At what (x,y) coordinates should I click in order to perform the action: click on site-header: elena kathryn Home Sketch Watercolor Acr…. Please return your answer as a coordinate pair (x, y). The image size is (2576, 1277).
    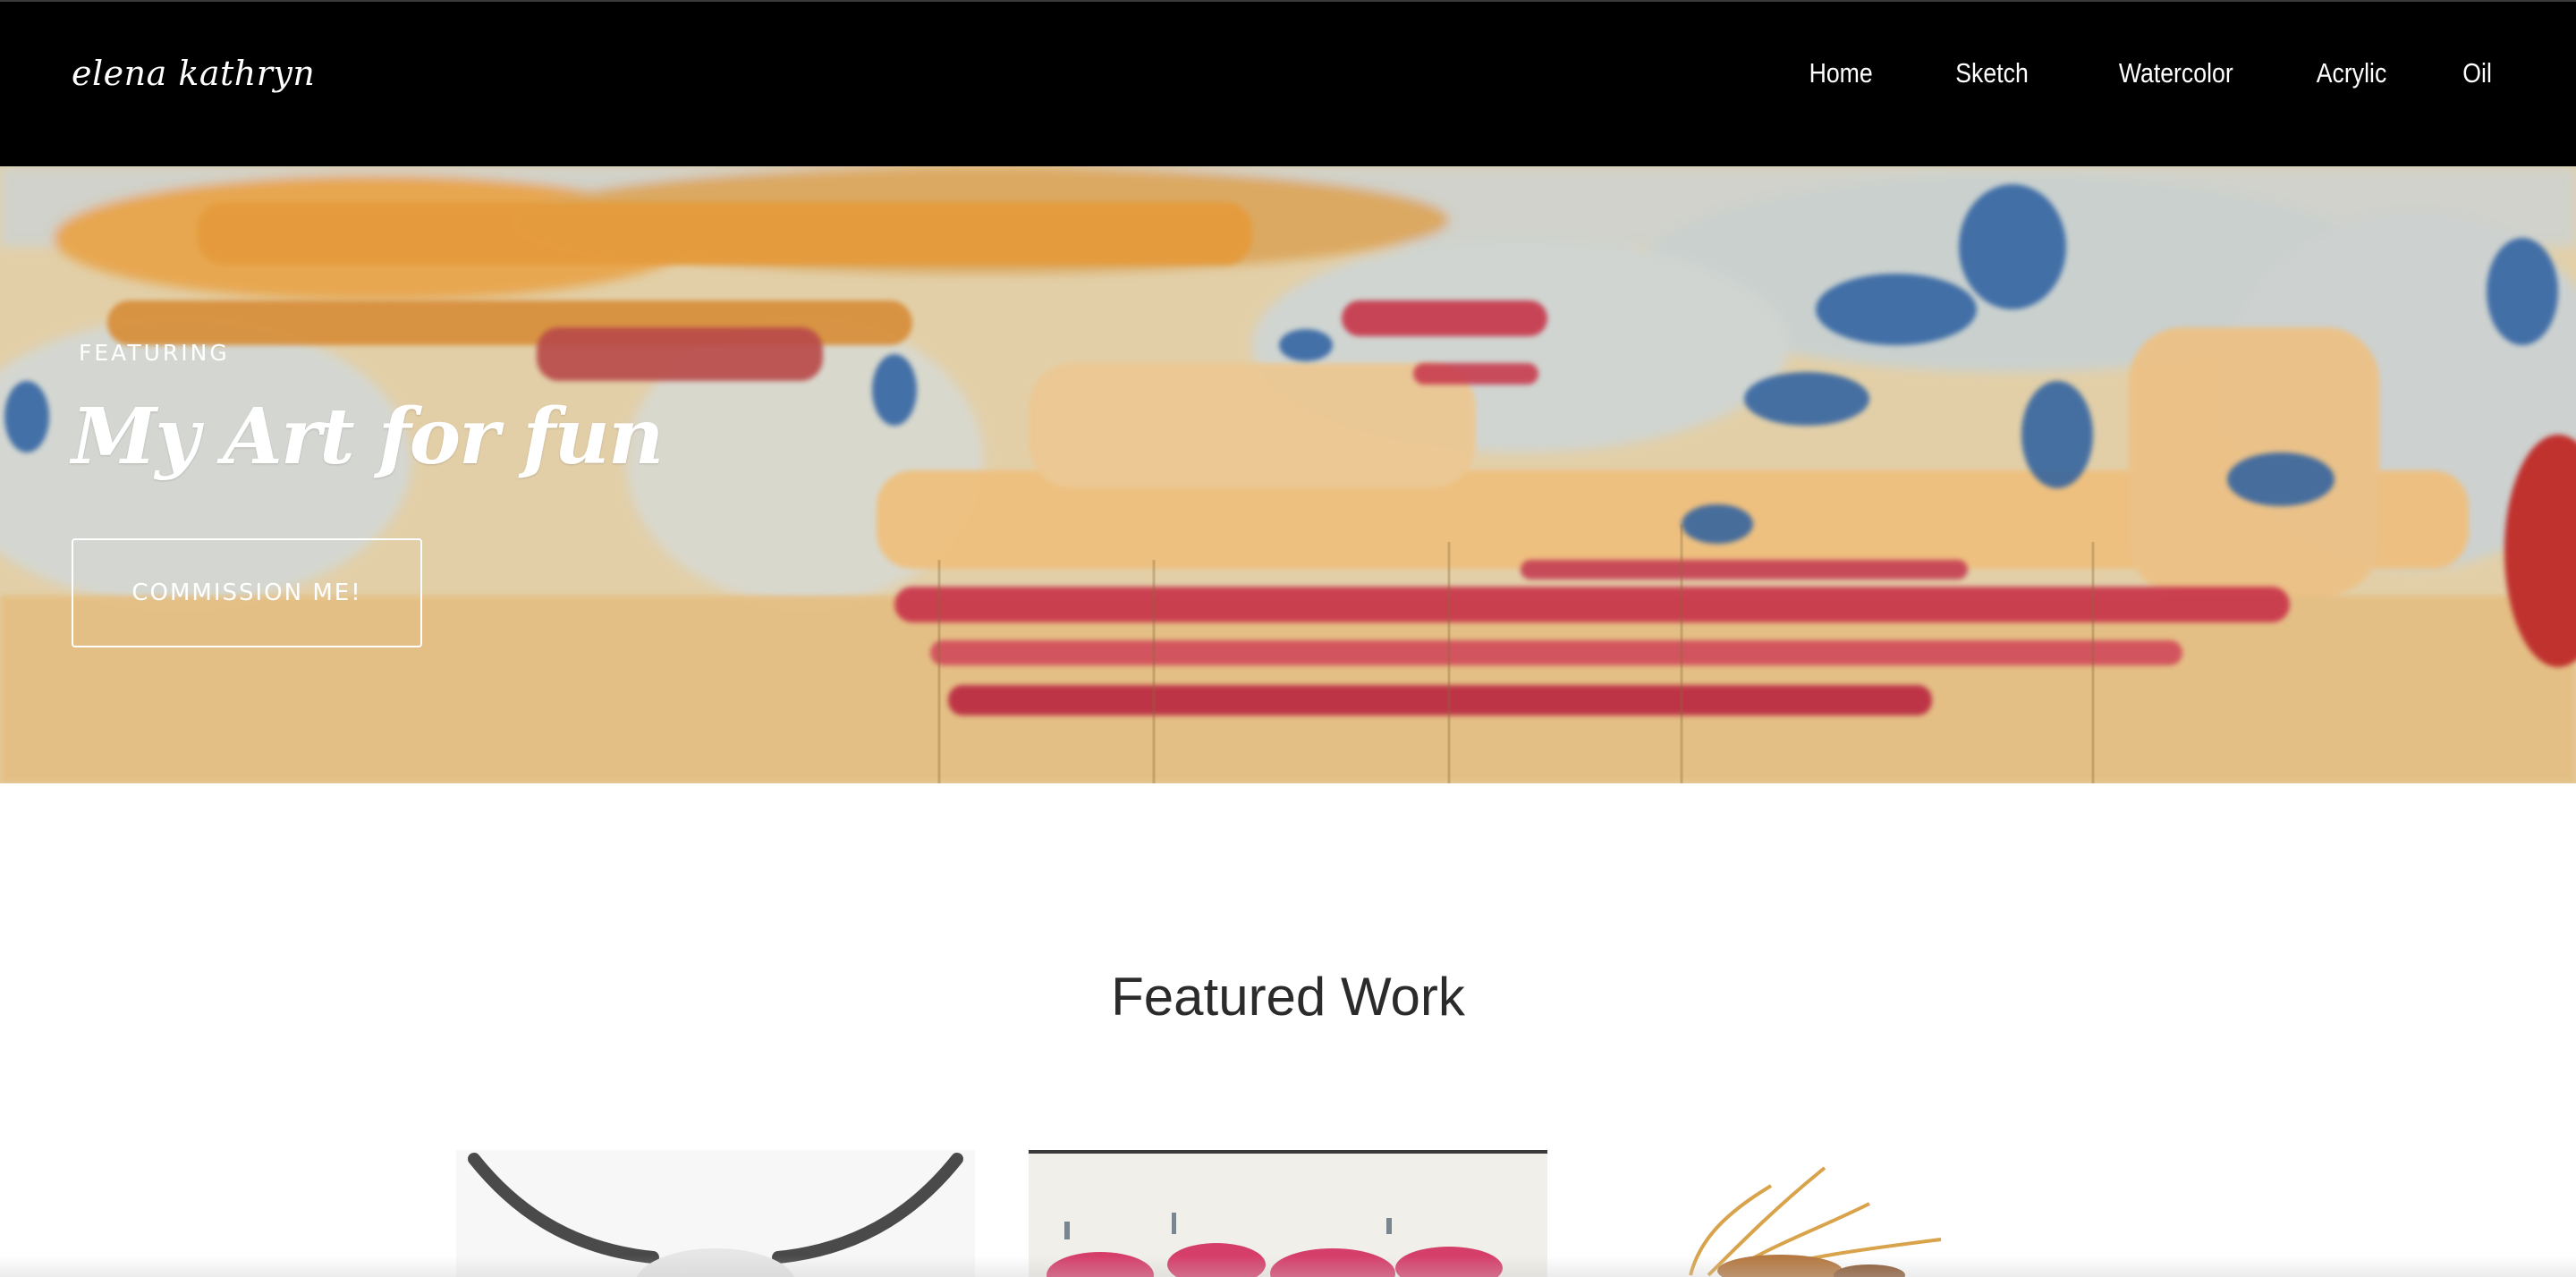
    Looking at the image, I should click on (1288, 83).